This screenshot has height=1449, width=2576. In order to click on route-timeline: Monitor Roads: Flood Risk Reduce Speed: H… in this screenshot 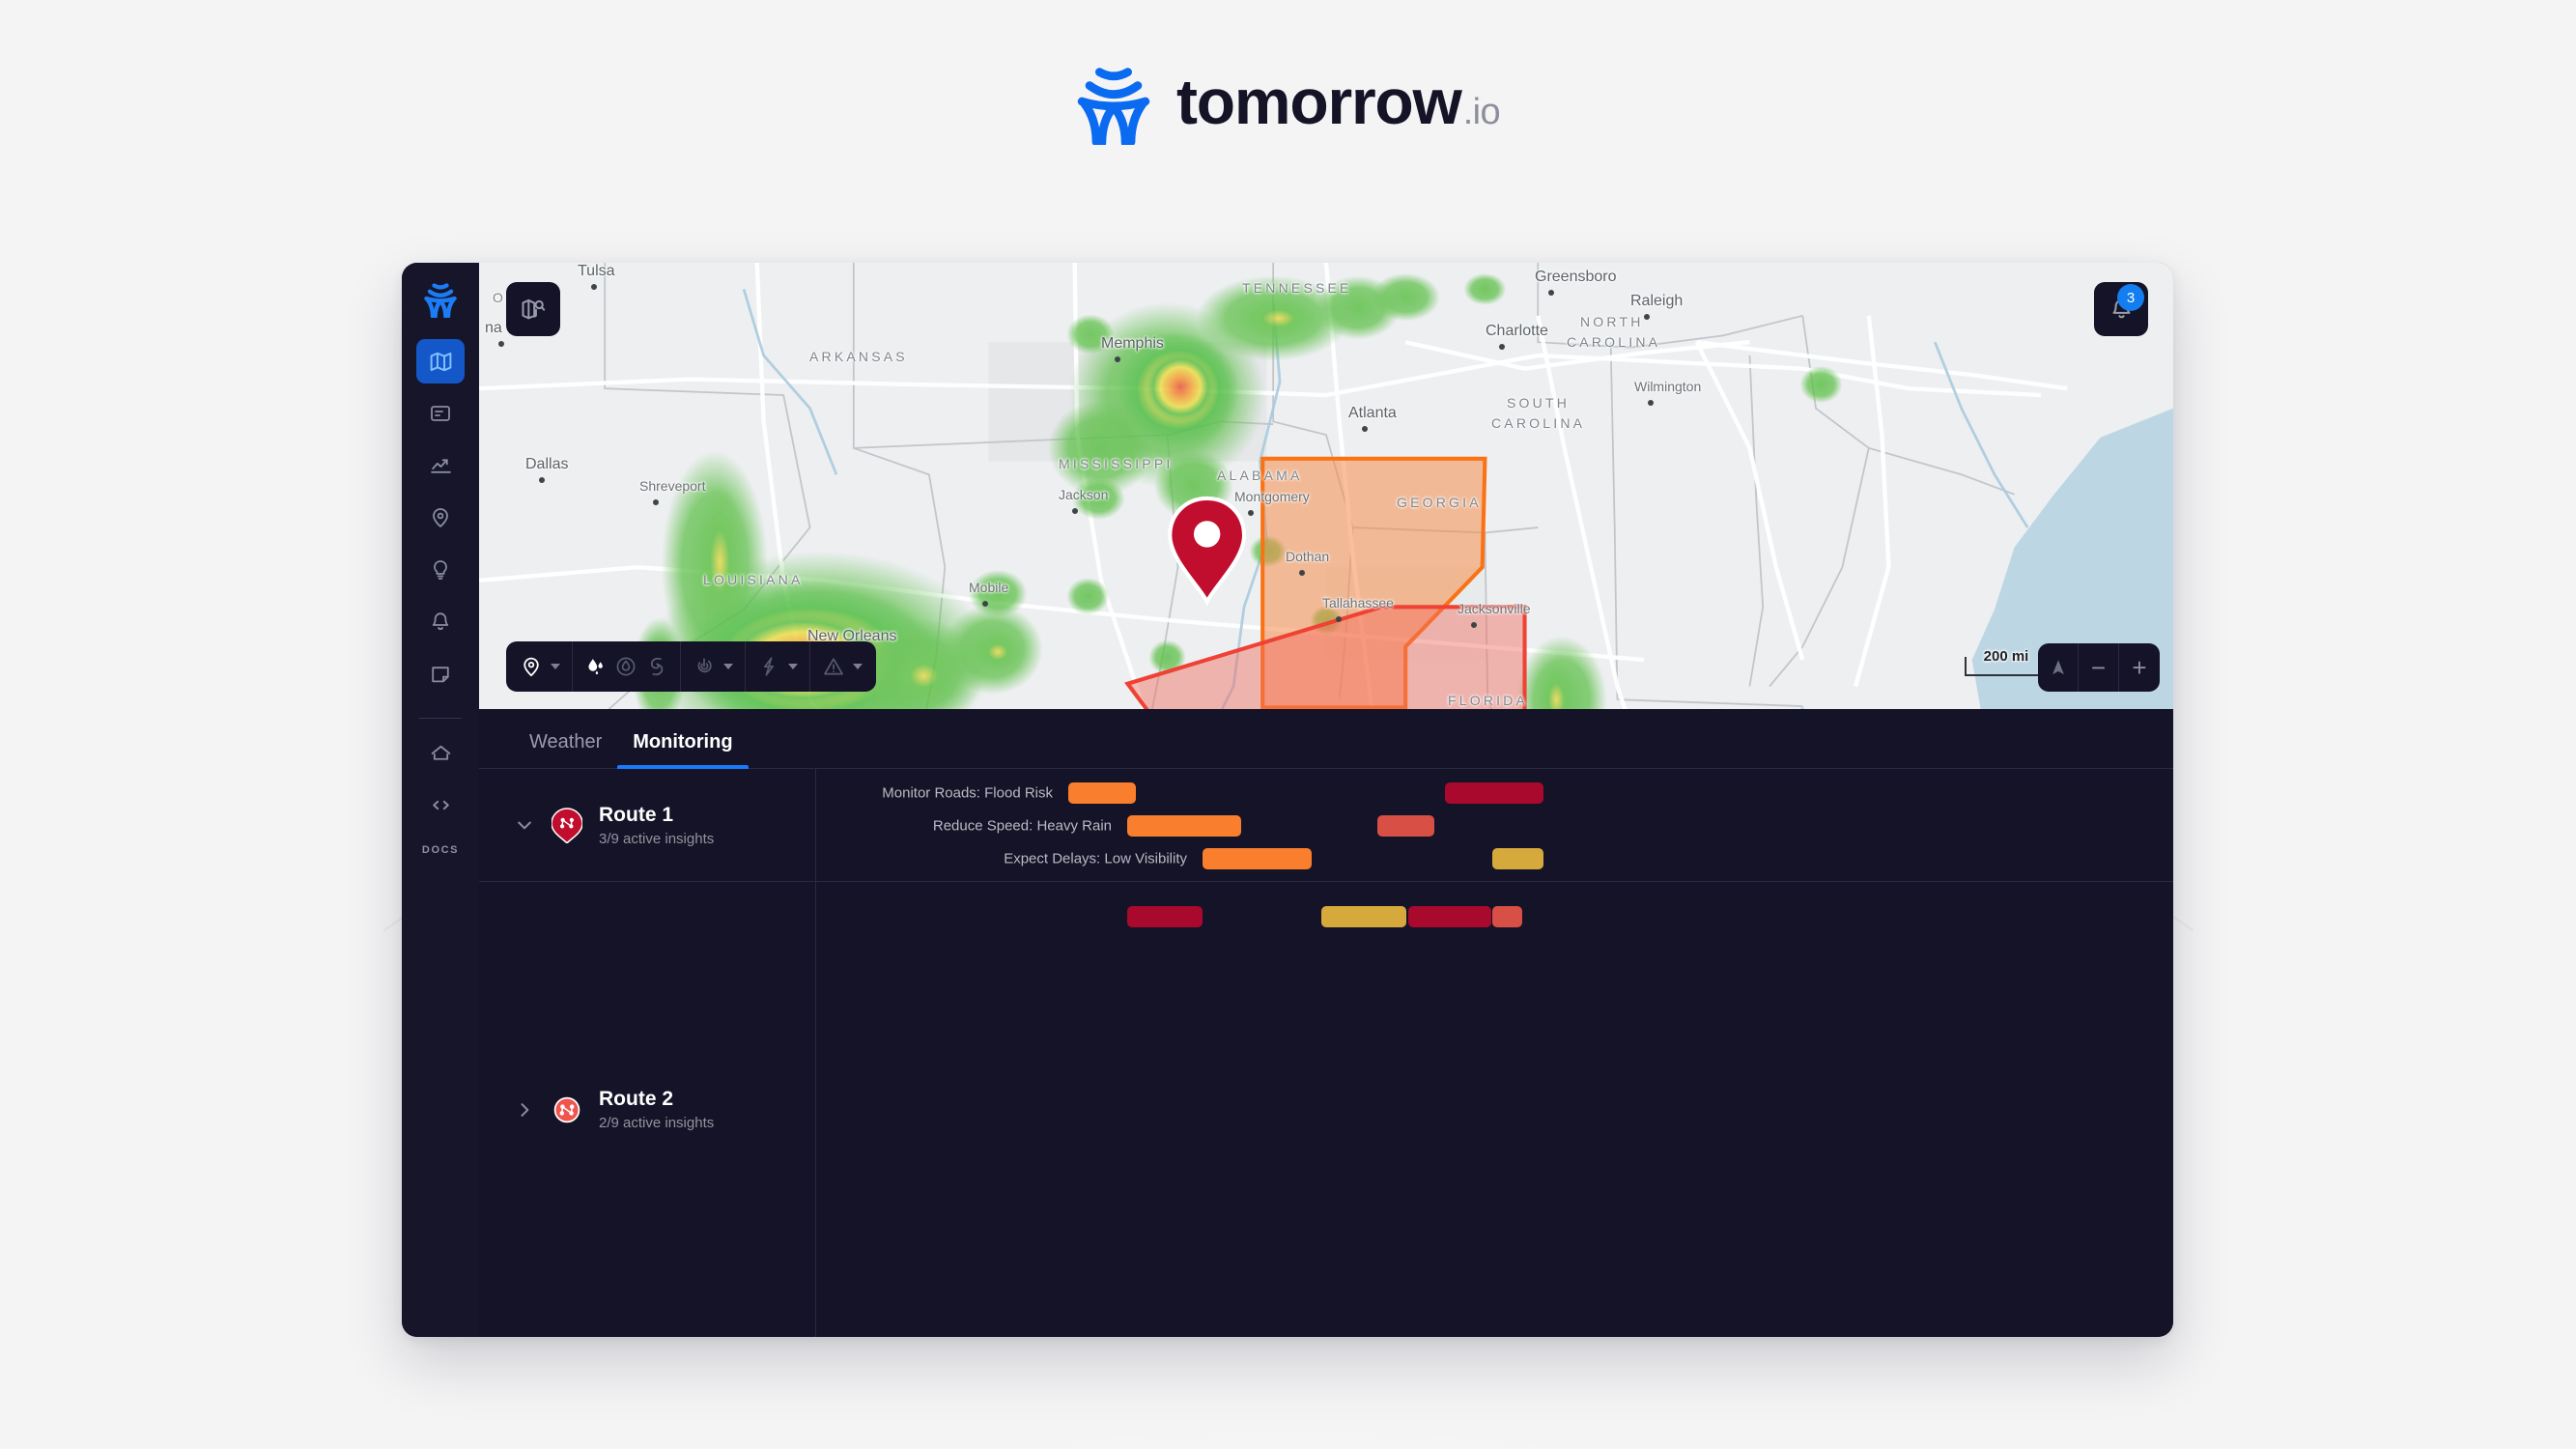, I will do `click(1494, 825)`.